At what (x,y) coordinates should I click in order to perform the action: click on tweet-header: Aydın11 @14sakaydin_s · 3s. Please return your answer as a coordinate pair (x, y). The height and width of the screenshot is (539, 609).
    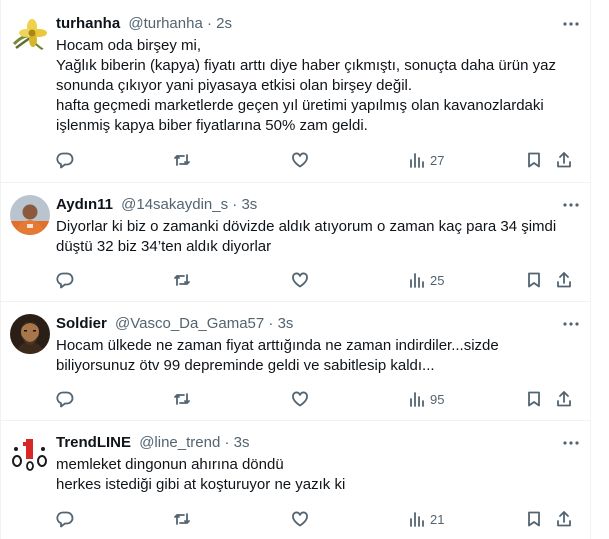
    Looking at the image, I should click on (318, 205).